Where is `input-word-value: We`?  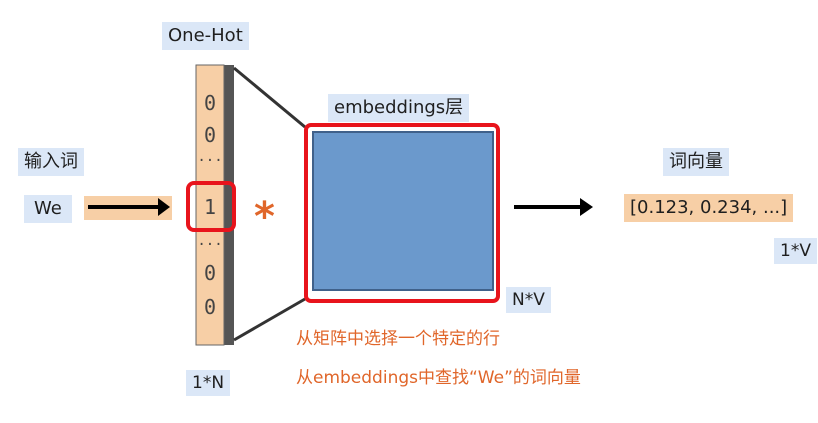 input-word-value: We is located at coordinates (48, 209).